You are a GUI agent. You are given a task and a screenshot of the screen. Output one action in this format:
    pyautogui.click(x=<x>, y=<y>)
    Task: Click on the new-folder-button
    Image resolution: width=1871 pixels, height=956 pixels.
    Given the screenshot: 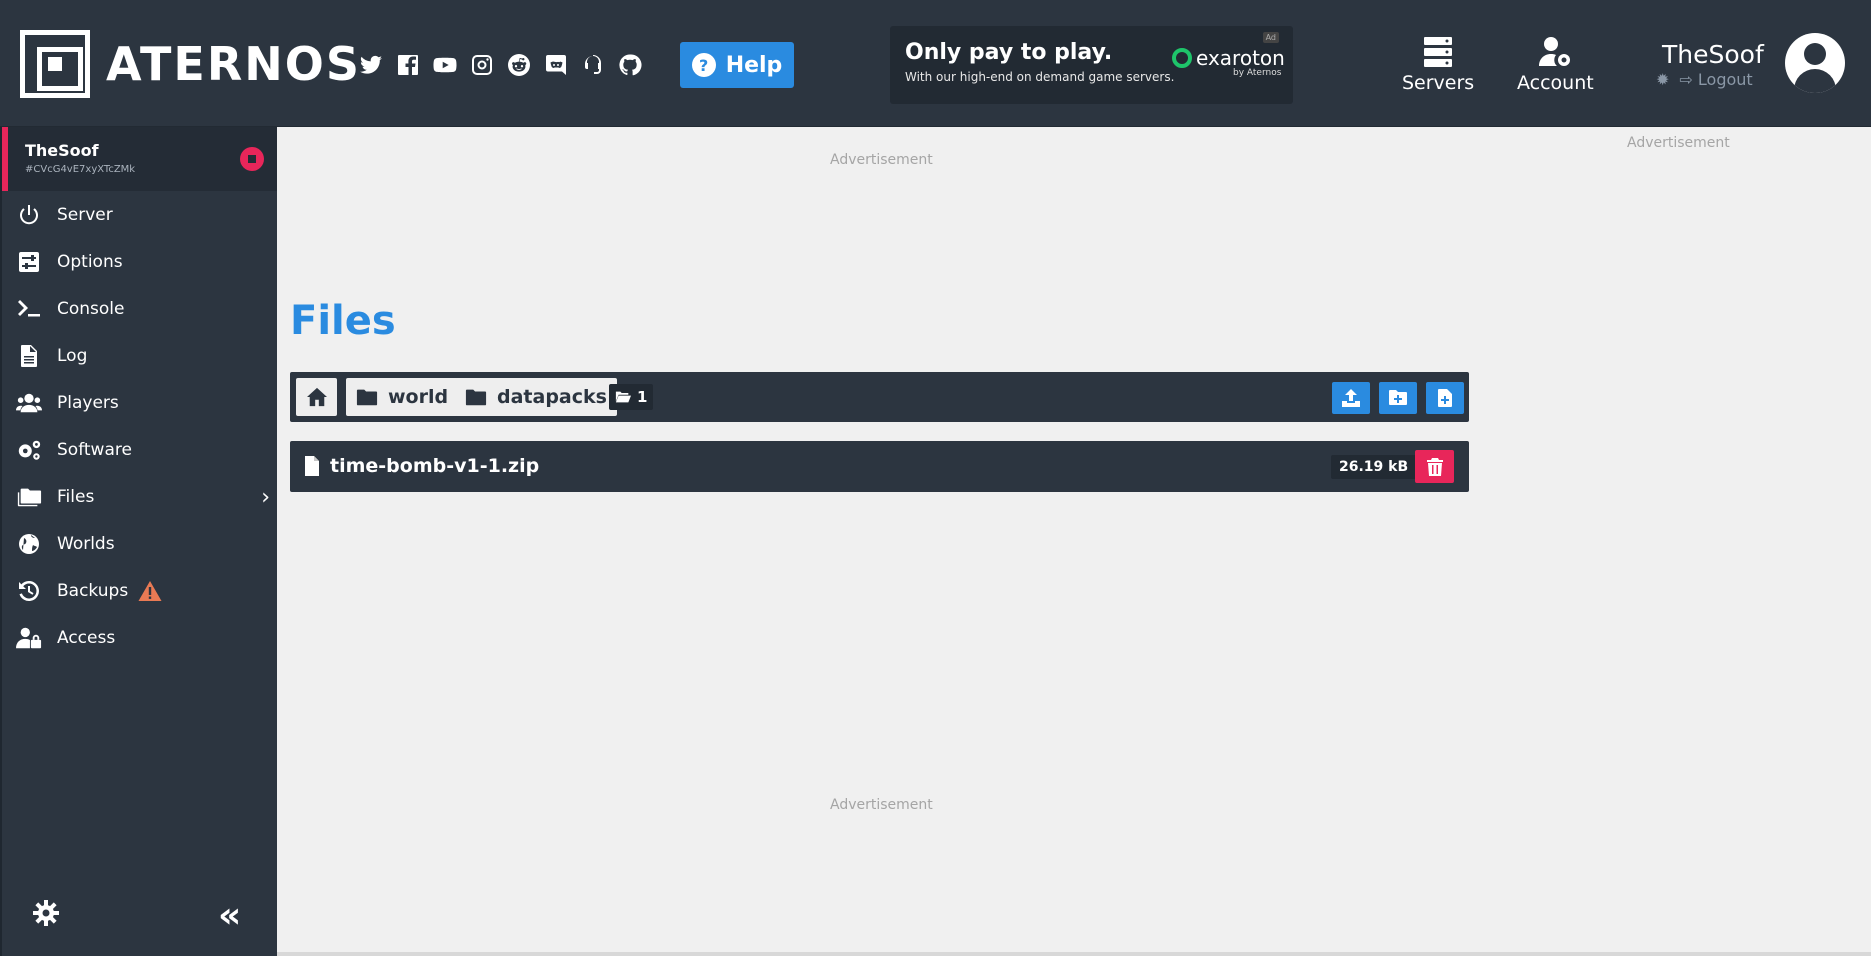 What is the action you would take?
    pyautogui.click(x=1398, y=398)
    